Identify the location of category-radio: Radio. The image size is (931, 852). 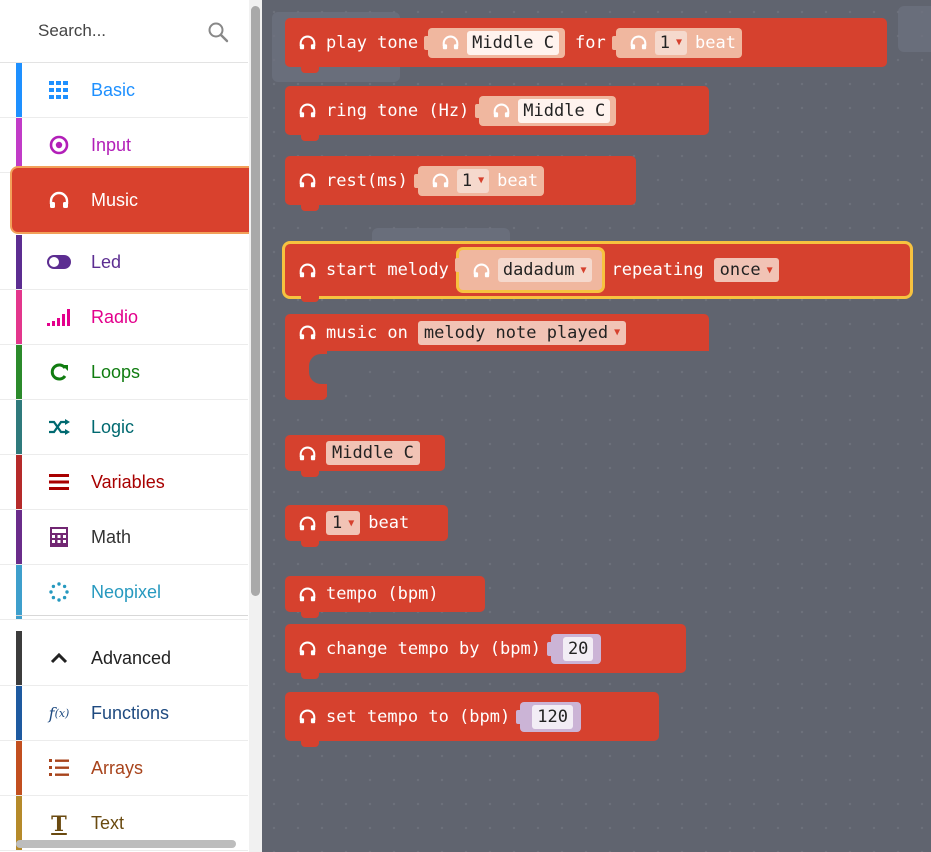
(124, 317).